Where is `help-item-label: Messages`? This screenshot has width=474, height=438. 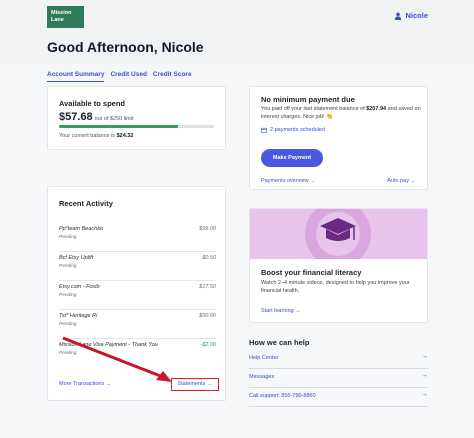
help-item-label: Messages is located at coordinates (262, 377).